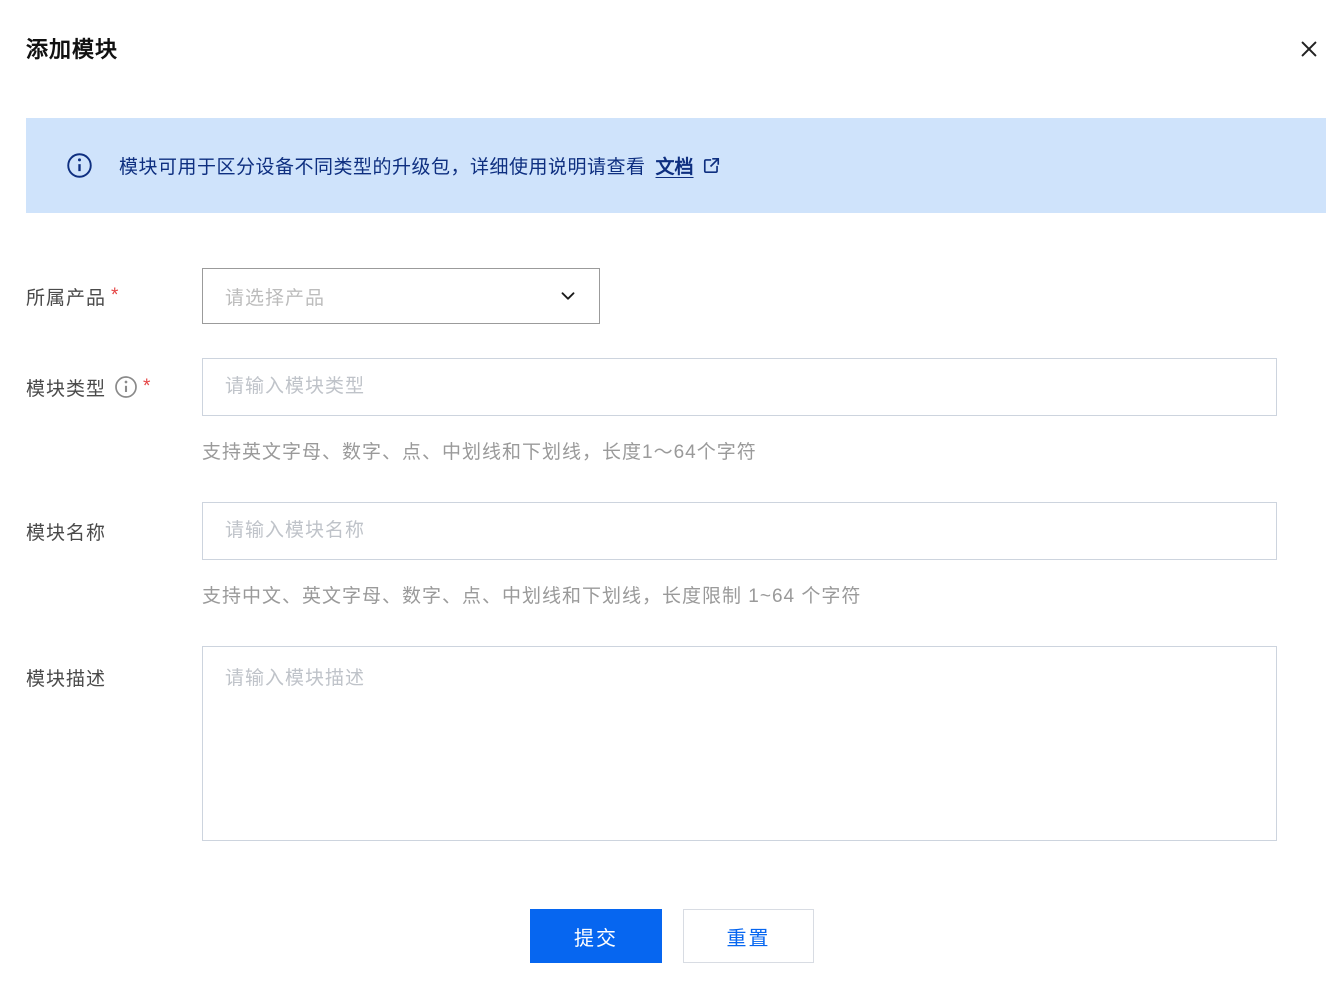 This screenshot has height=988, width=1344. What do you see at coordinates (401, 296) in the screenshot?
I see `product-select: 请选择产品` at bounding box center [401, 296].